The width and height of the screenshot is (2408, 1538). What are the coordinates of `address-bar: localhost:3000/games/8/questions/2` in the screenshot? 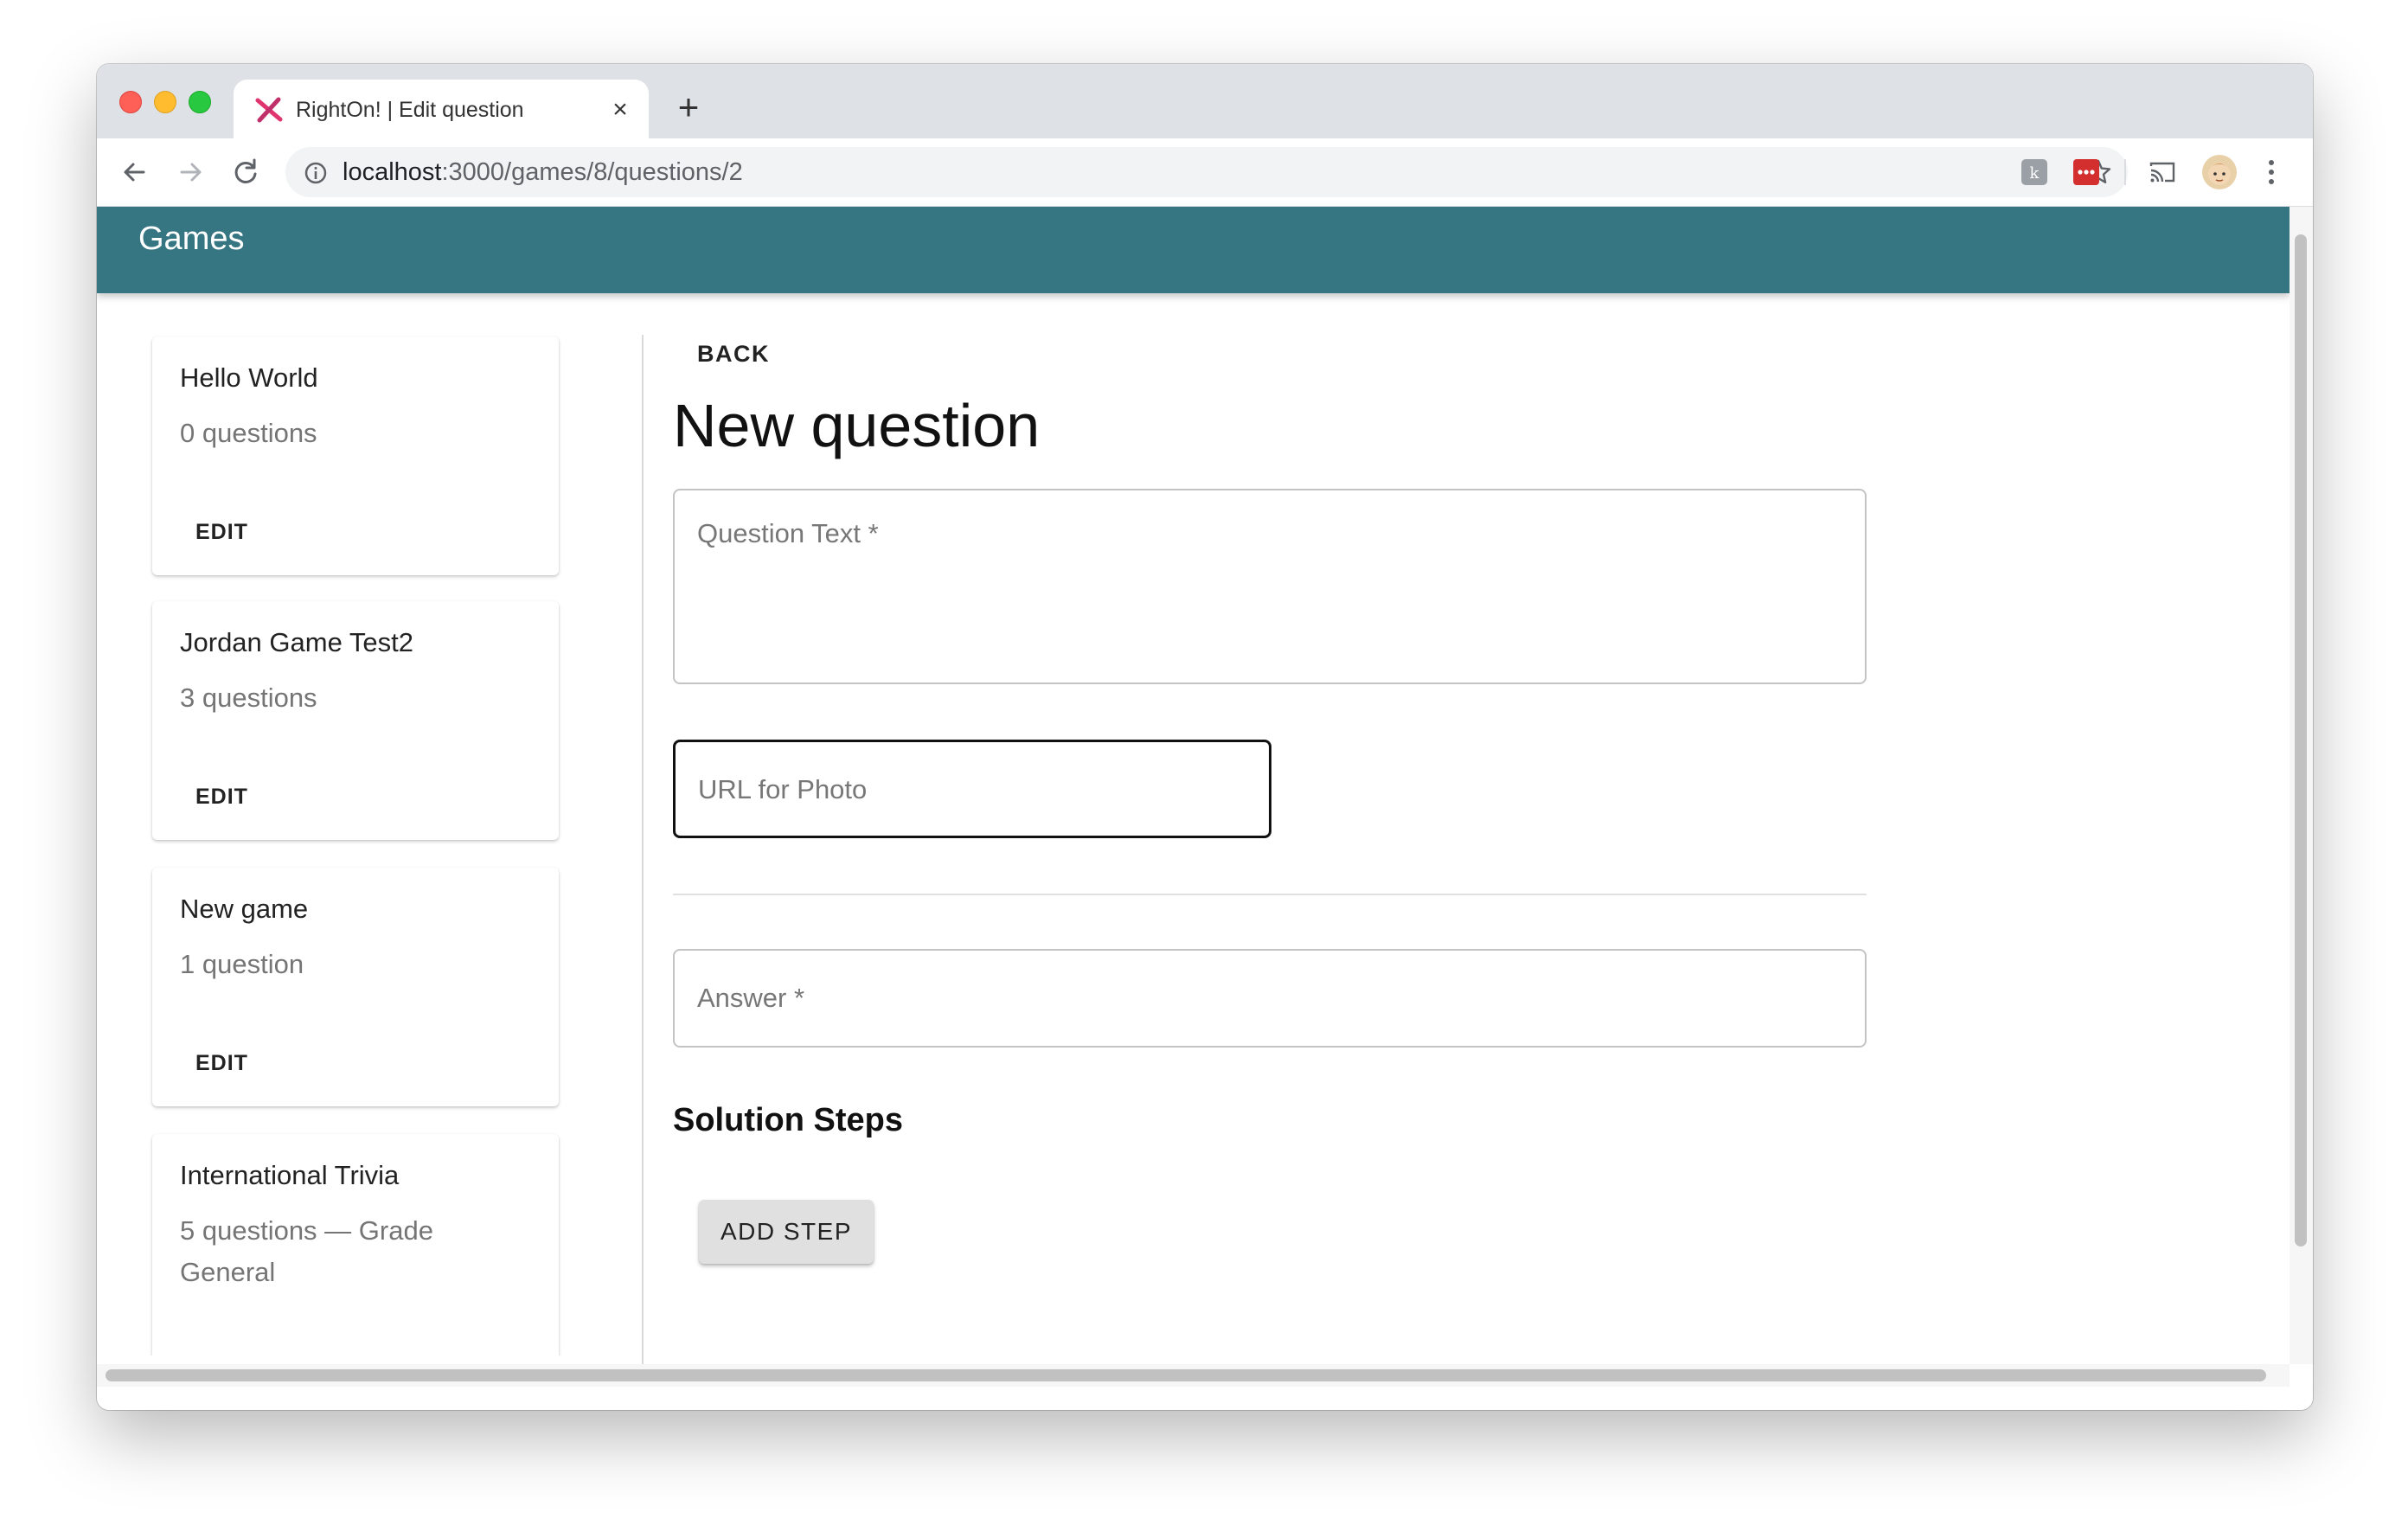 It's located at (1206, 172).